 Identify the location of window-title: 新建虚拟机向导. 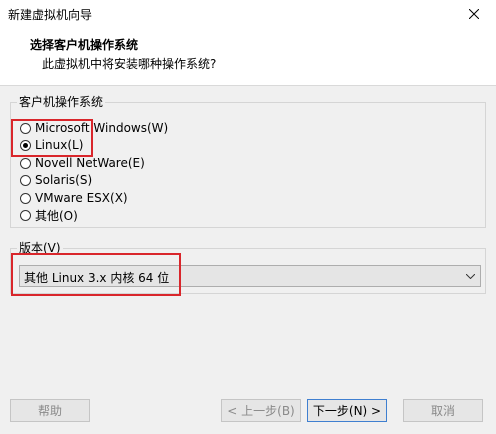
(50, 15).